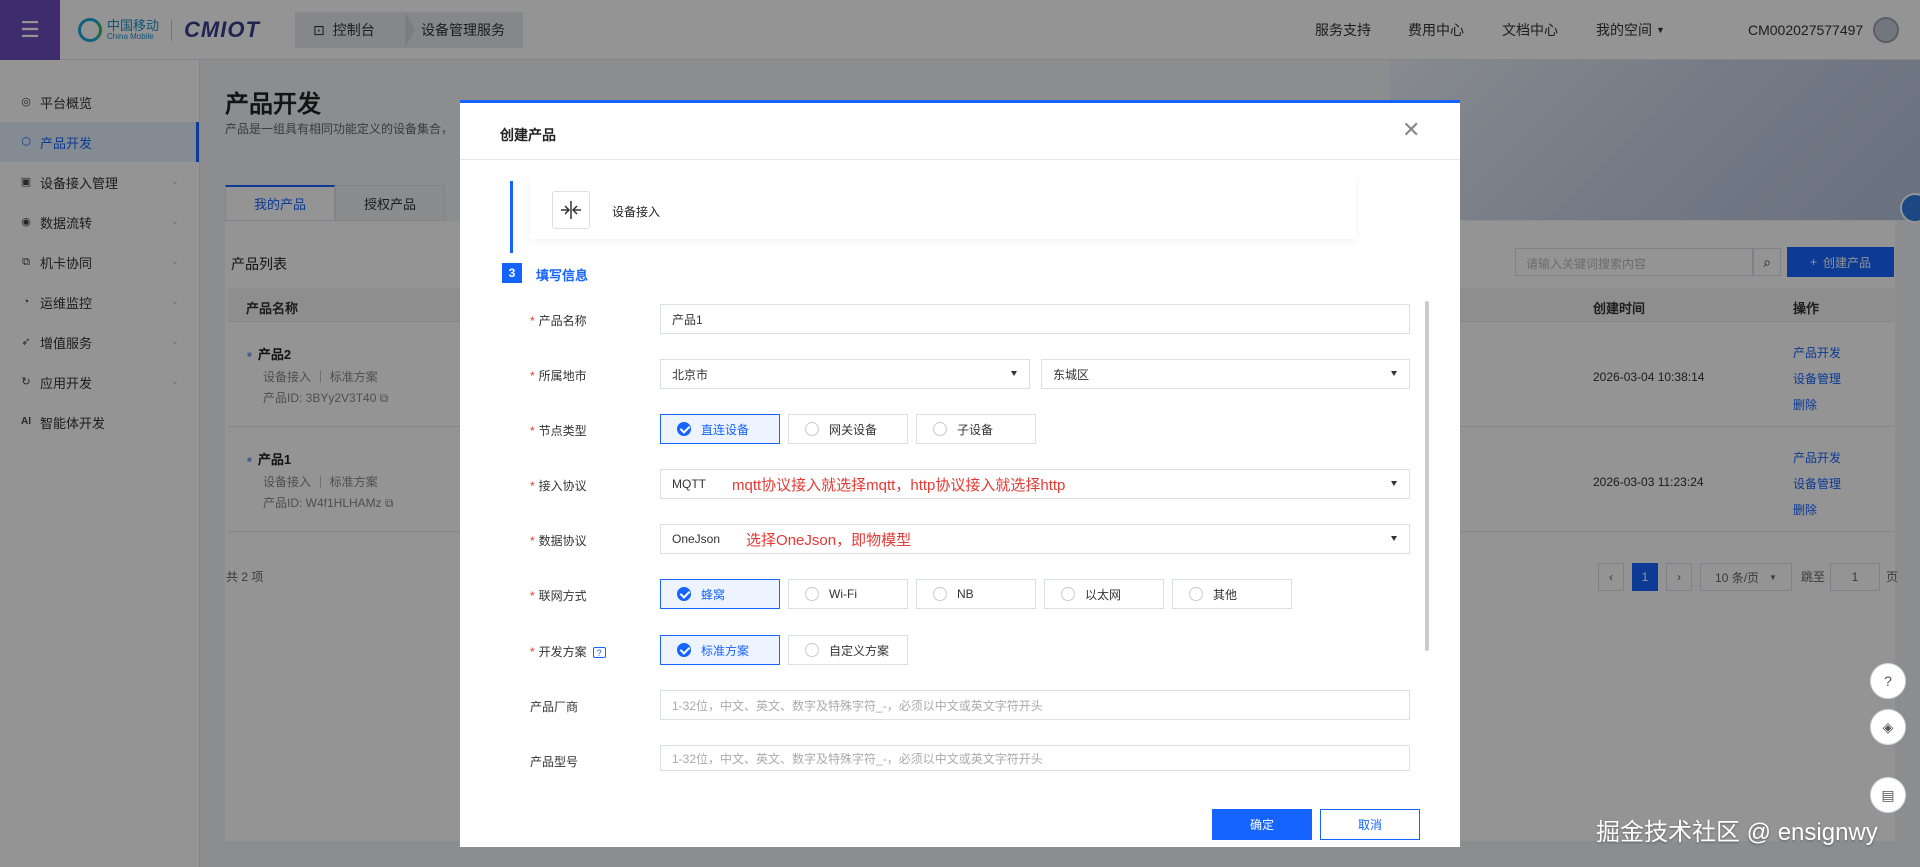  What do you see at coordinates (528, 135) in the screenshot?
I see `modal-title: 创建产品` at bounding box center [528, 135].